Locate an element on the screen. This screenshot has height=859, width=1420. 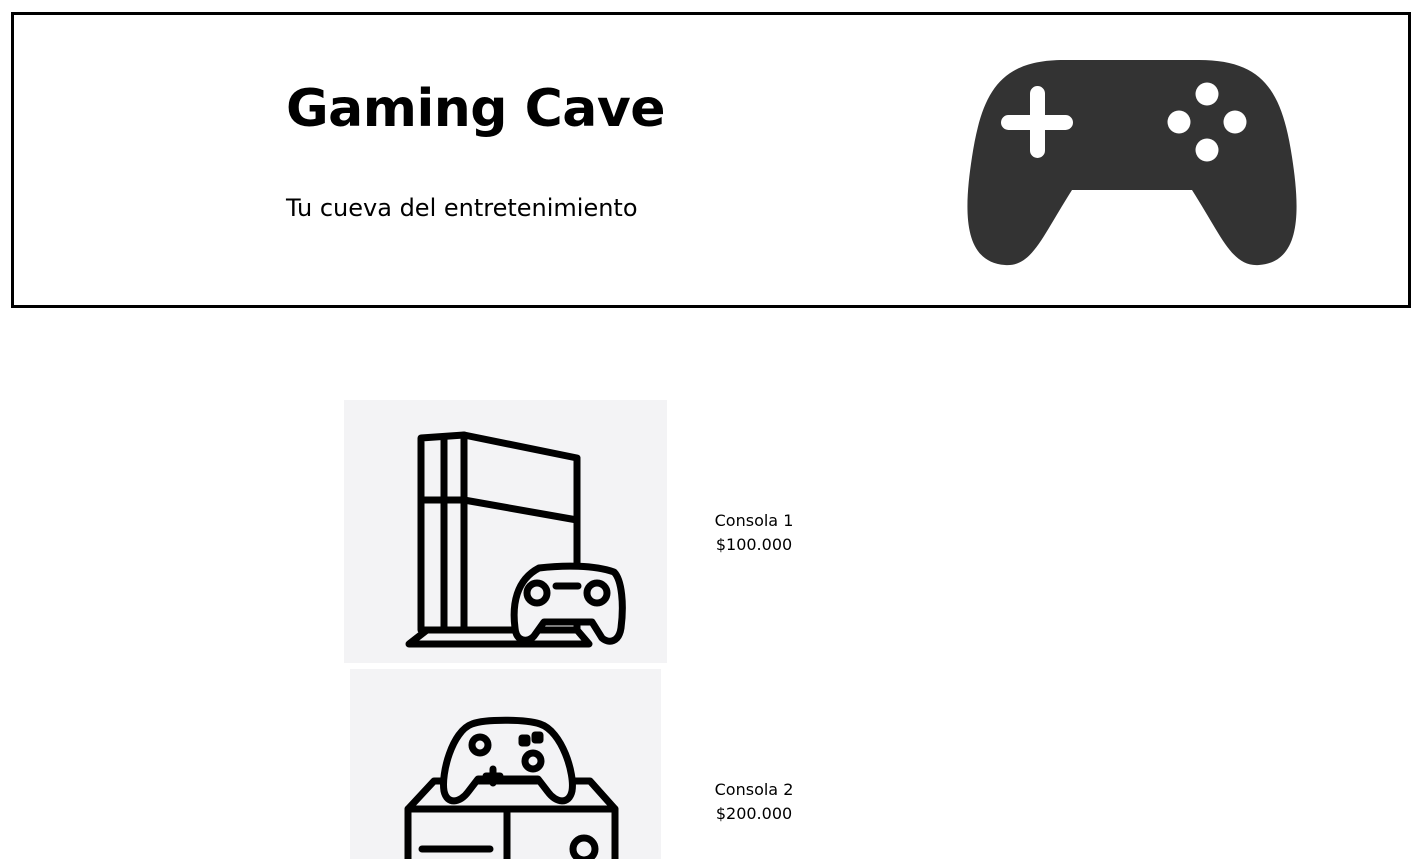
site-tagline: Tu cueva del entretenimiento is located at coordinates (462, 208).